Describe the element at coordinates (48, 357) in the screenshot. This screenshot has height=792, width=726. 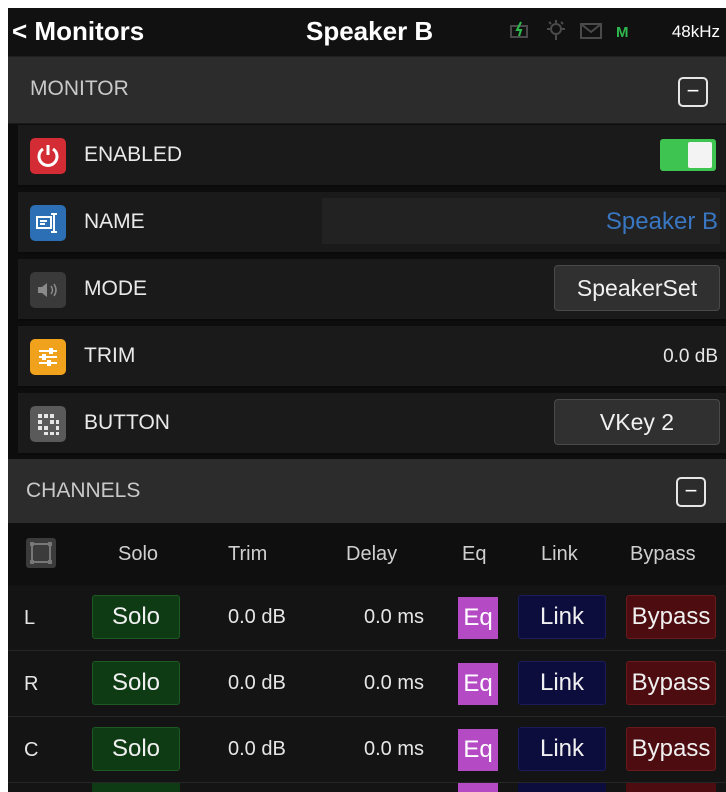
I see `sliders-icon` at that location.